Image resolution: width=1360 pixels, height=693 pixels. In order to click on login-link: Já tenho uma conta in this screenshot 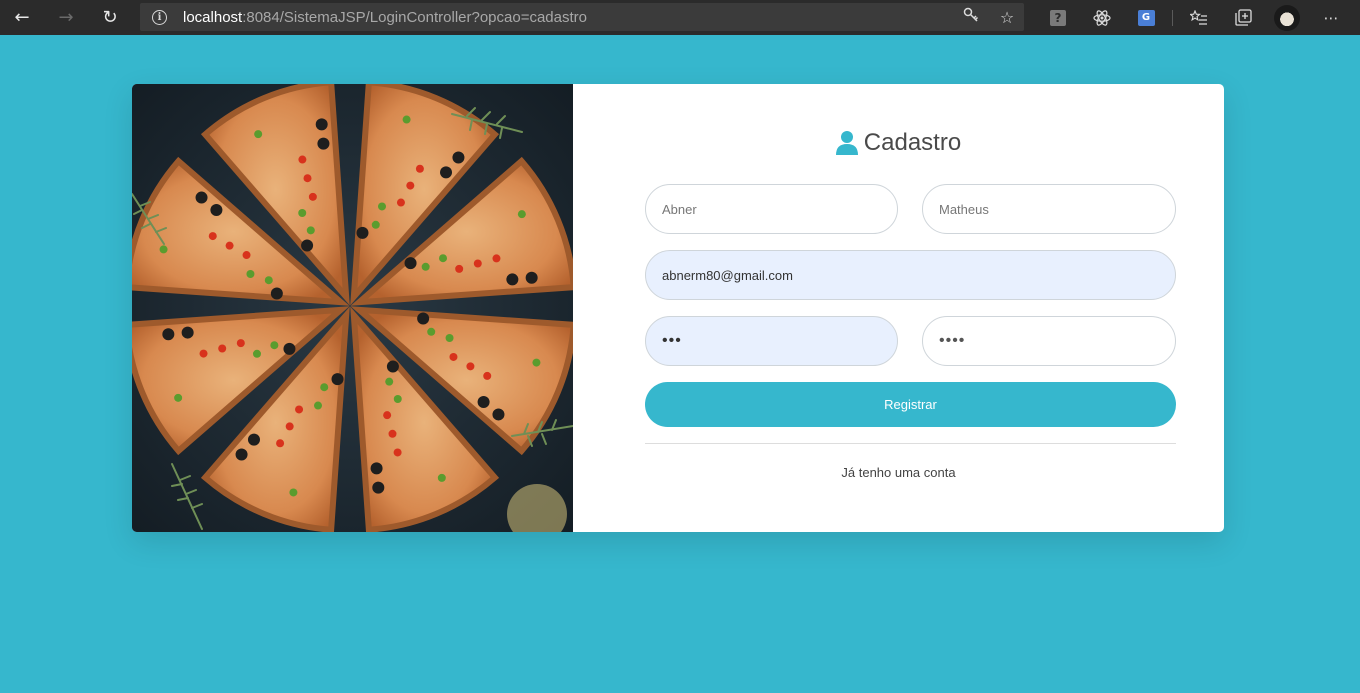, I will do `click(898, 472)`.